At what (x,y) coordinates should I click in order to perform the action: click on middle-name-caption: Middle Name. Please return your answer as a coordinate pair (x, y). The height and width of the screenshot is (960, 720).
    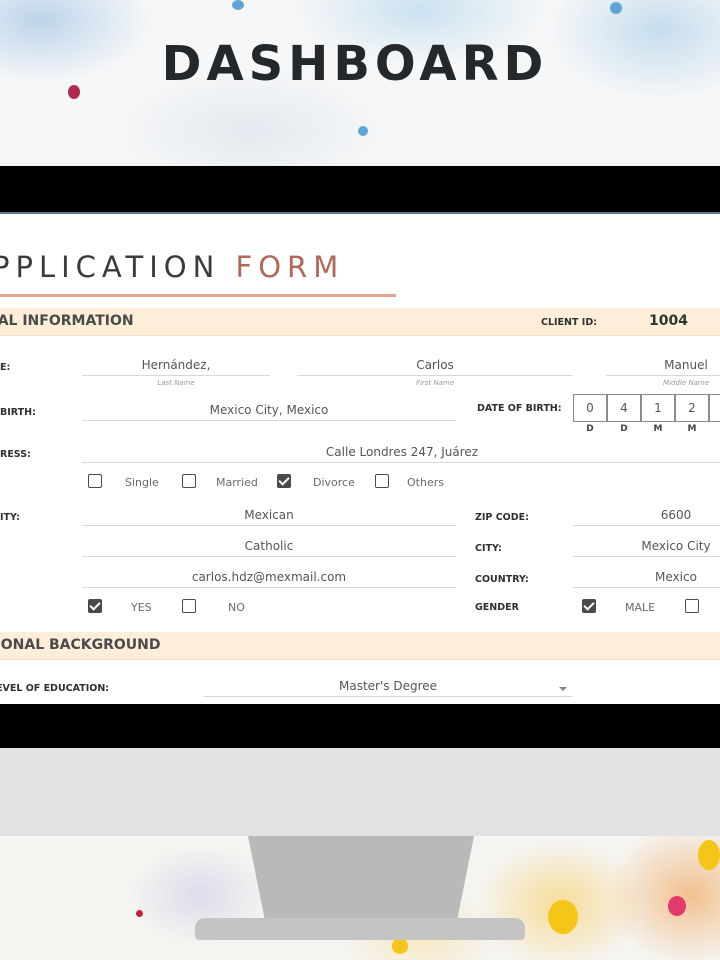
    Looking at the image, I should click on (686, 383).